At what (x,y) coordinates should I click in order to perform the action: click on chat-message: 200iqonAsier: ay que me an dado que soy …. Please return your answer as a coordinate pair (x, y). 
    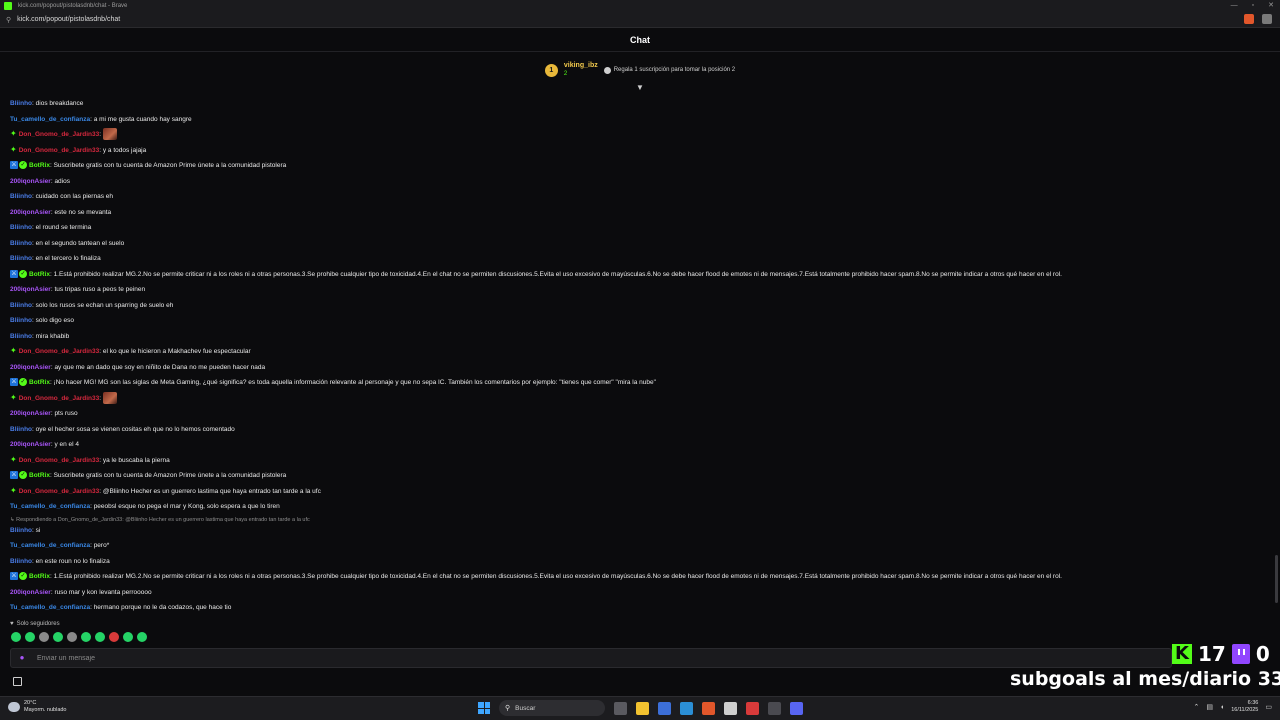
    Looking at the image, I should click on (137, 367).